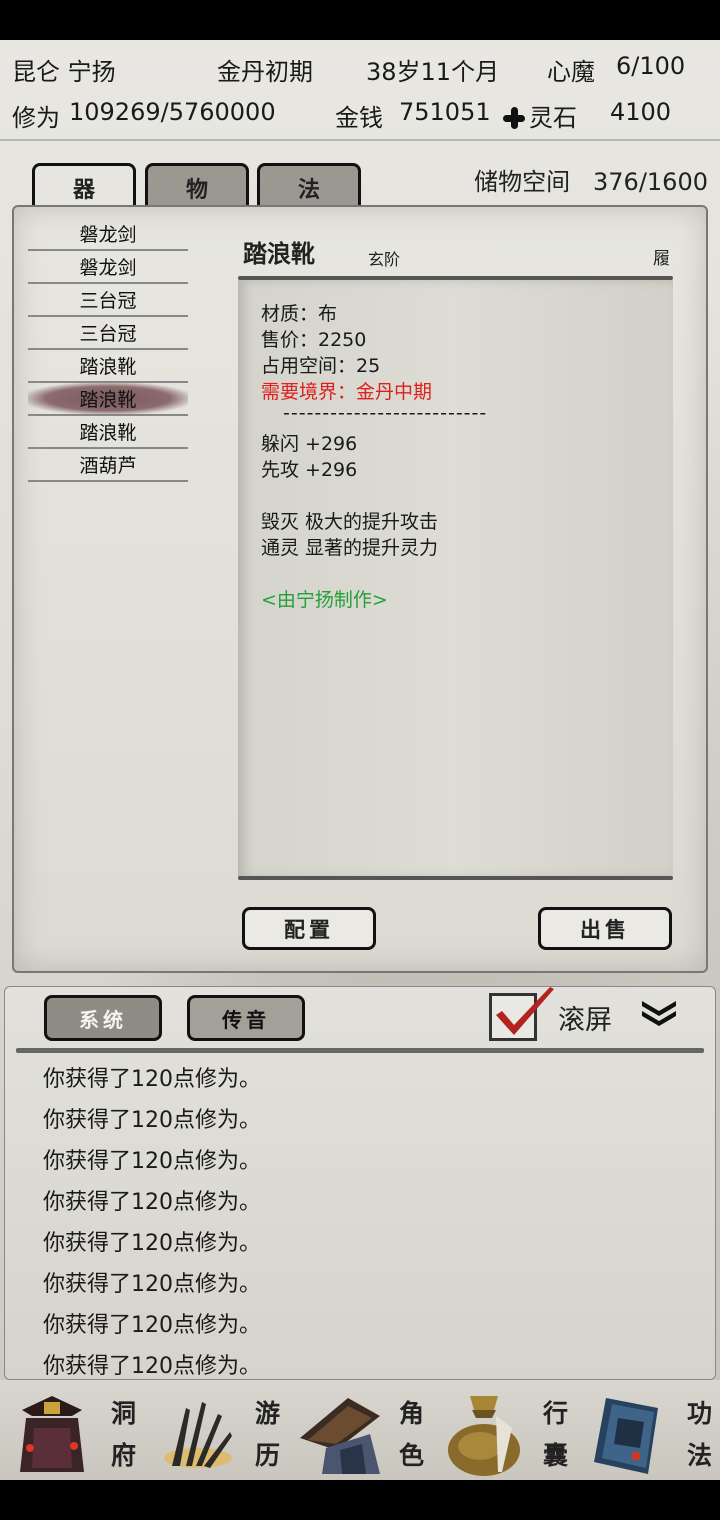  Describe the element at coordinates (359, 118) in the screenshot. I see `money-label: 金钱` at that location.